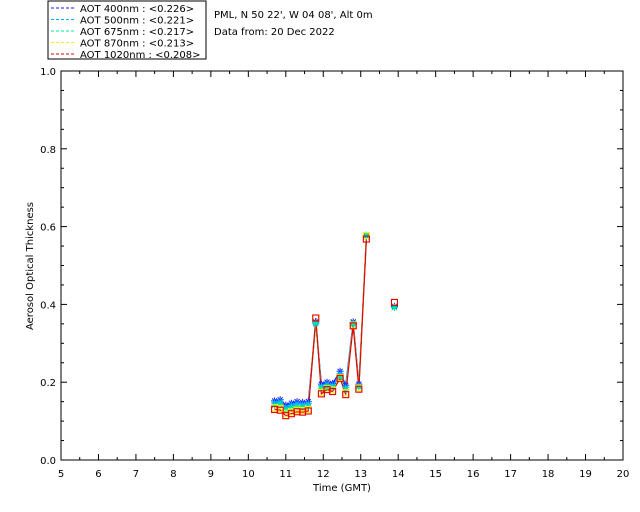 The width and height of the screenshot is (640, 512). I want to click on x-tick-label: 12, so click(323, 474).